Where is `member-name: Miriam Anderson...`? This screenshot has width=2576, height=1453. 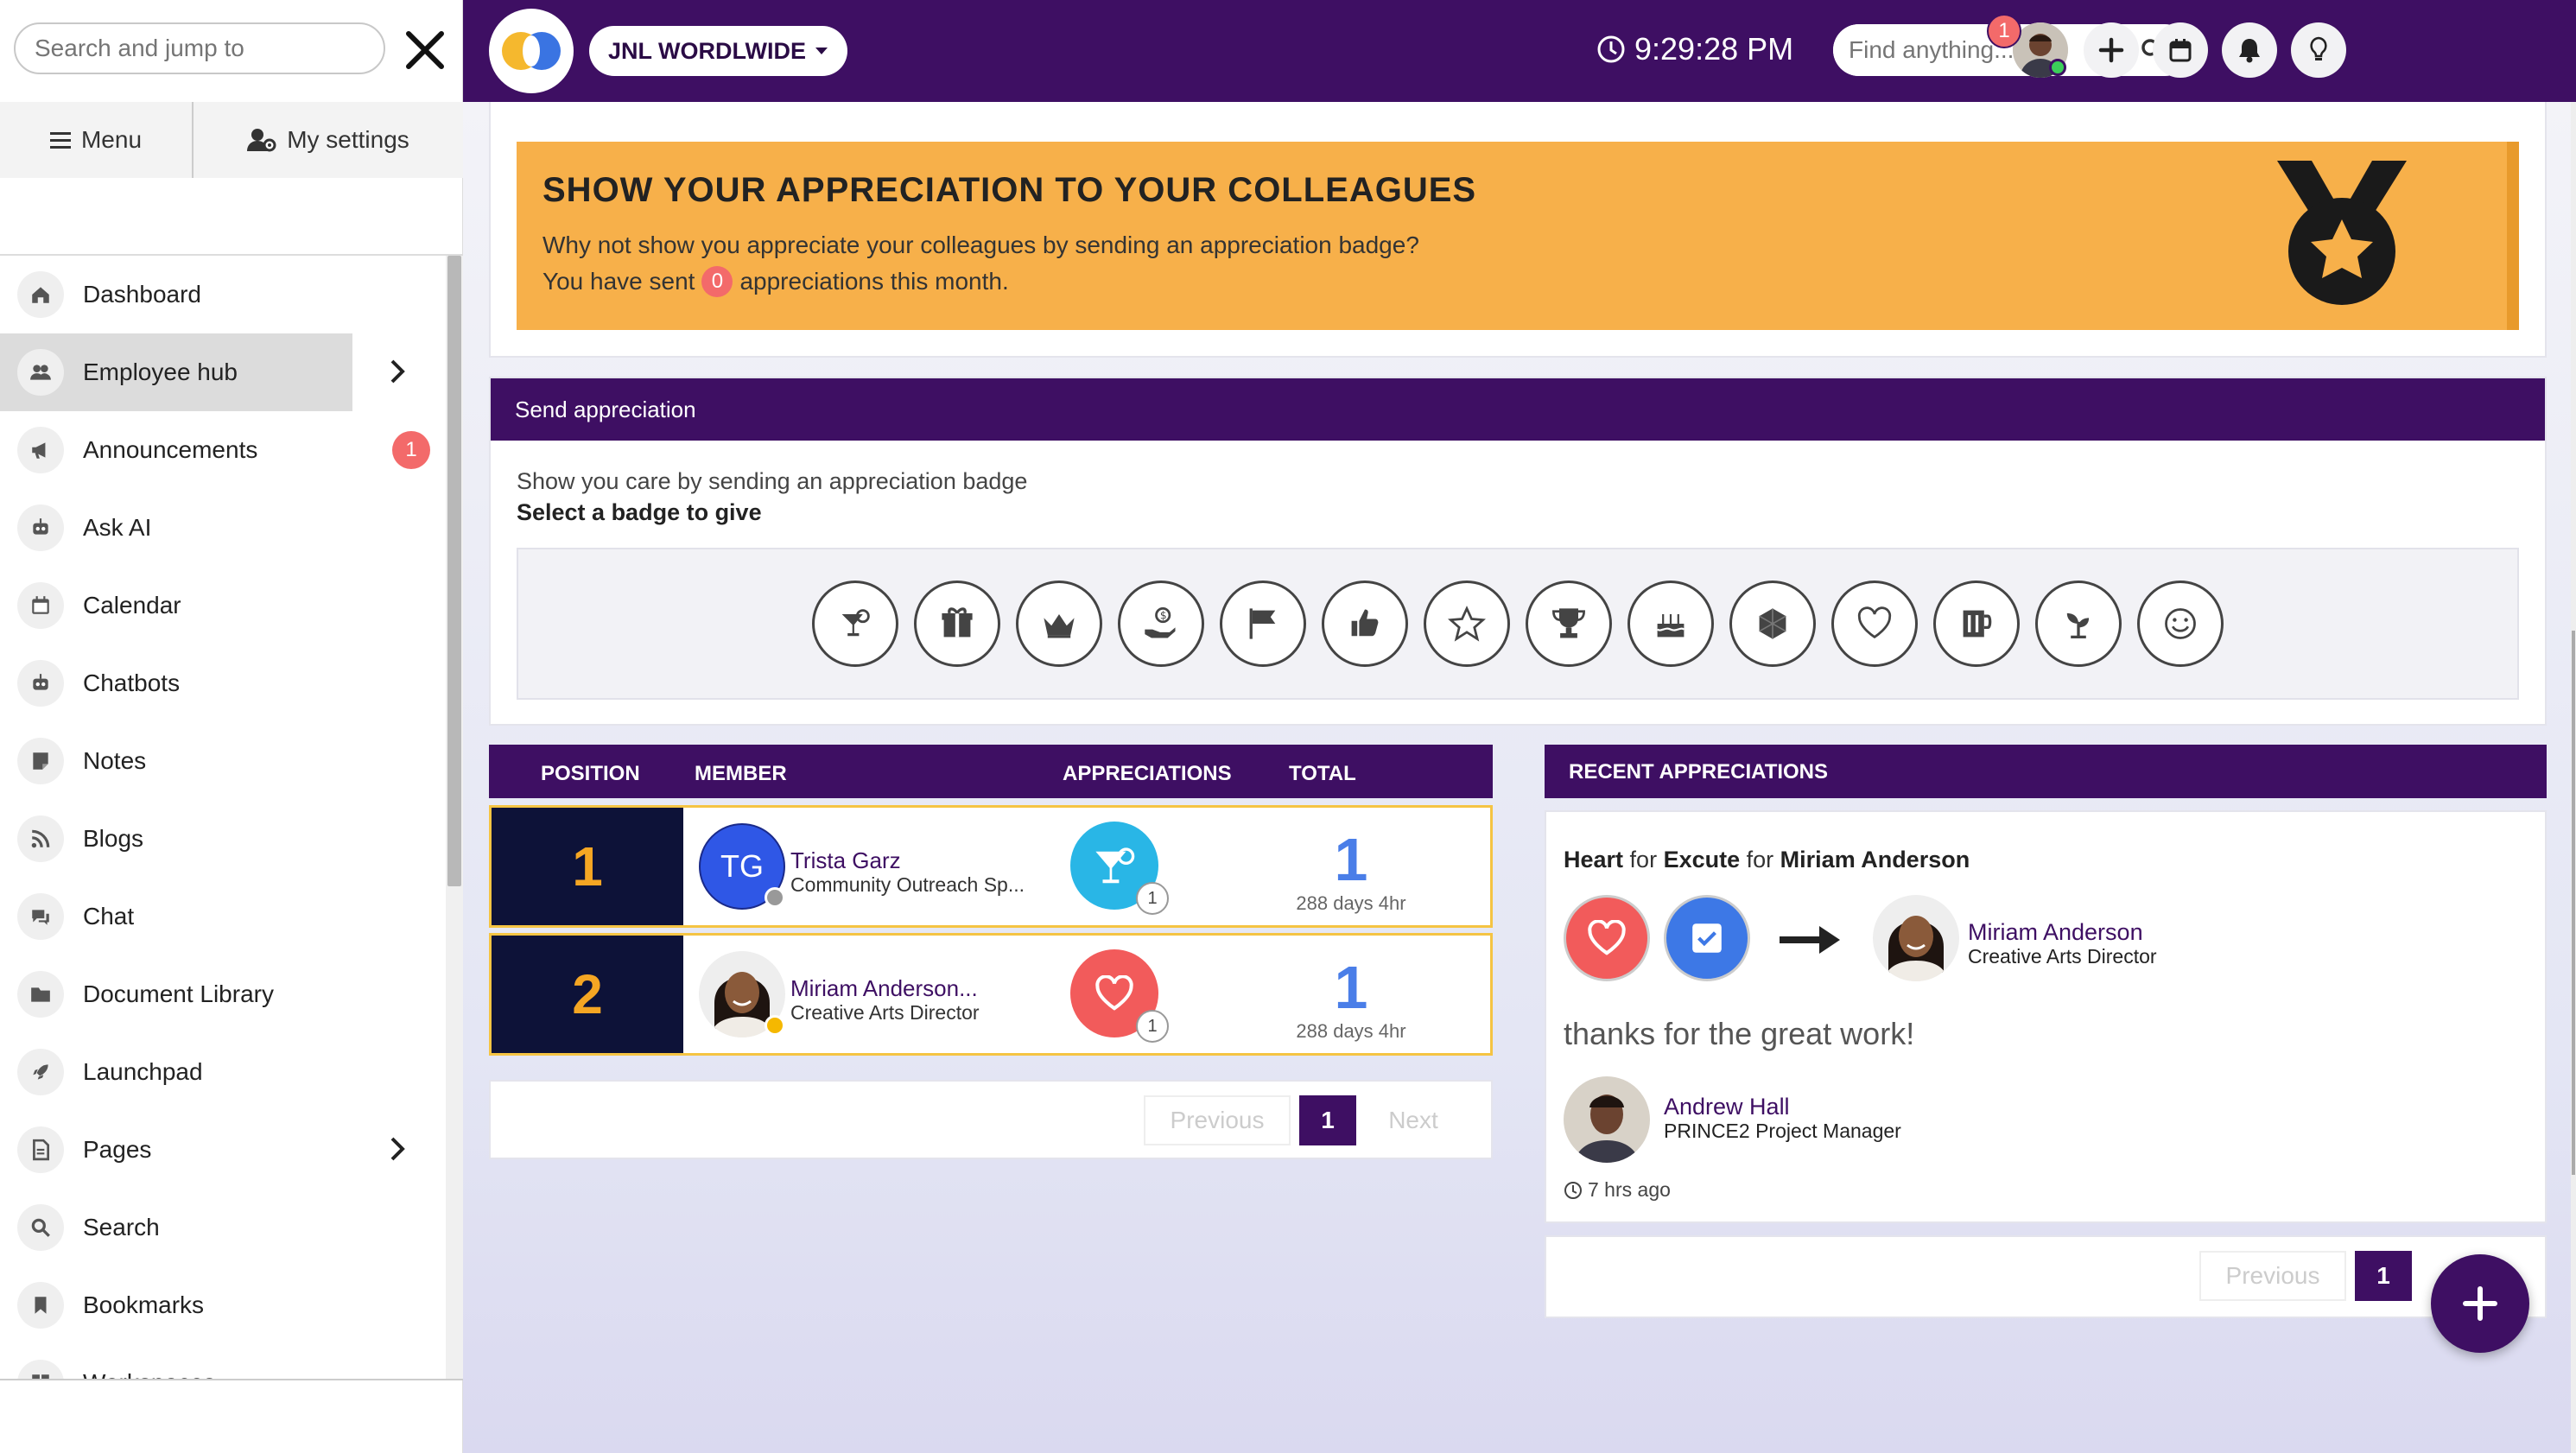 member-name: Miriam Anderson... is located at coordinates (884, 988).